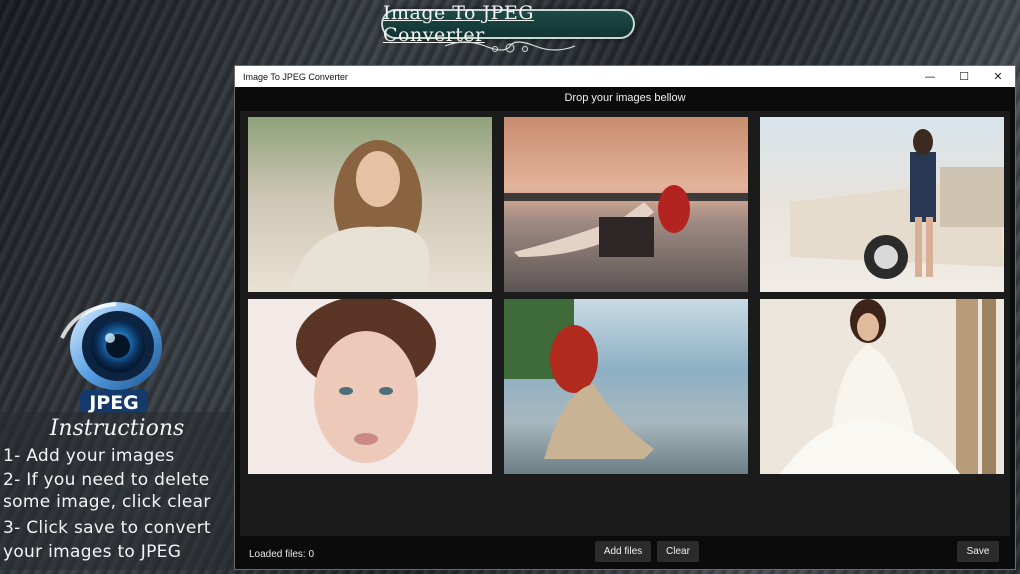 This screenshot has height=574, width=1020. What do you see at coordinates (282, 554) in the screenshot?
I see `loaded-files-label: Loaded files: 0` at bounding box center [282, 554].